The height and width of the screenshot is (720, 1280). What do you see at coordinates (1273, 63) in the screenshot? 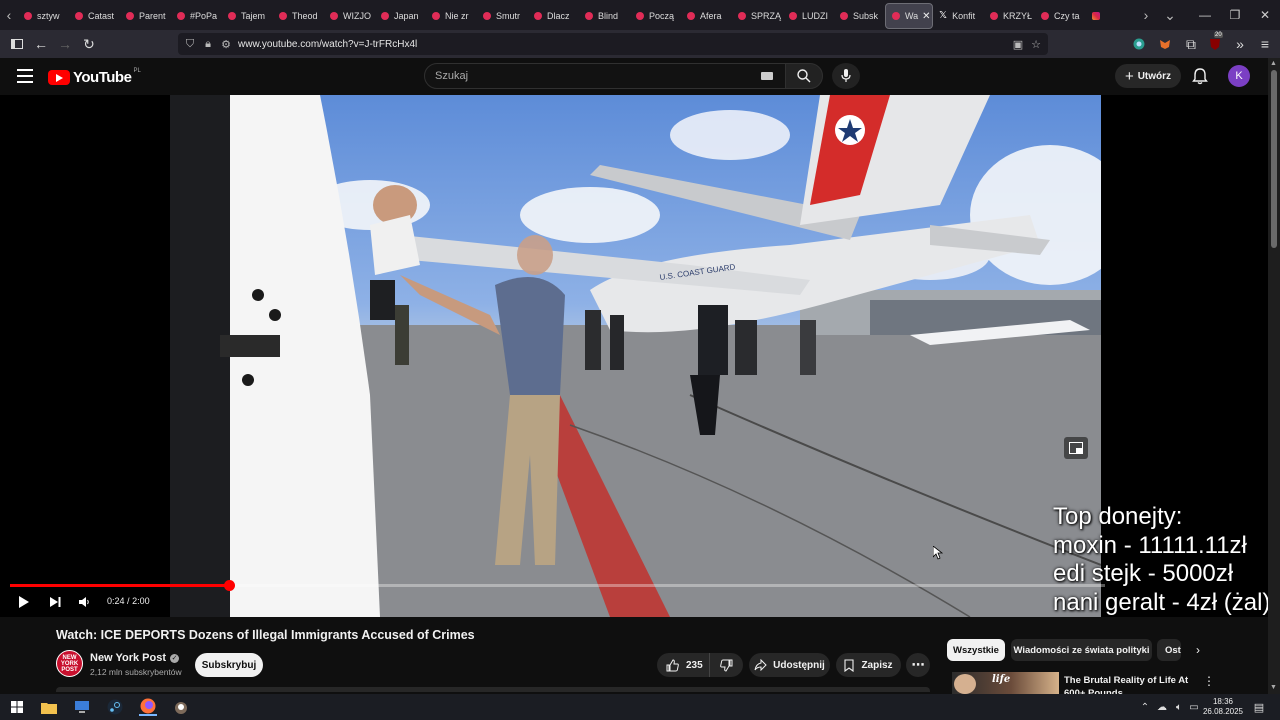
I see `scroll-up-arrow-icon: ▲` at bounding box center [1273, 63].